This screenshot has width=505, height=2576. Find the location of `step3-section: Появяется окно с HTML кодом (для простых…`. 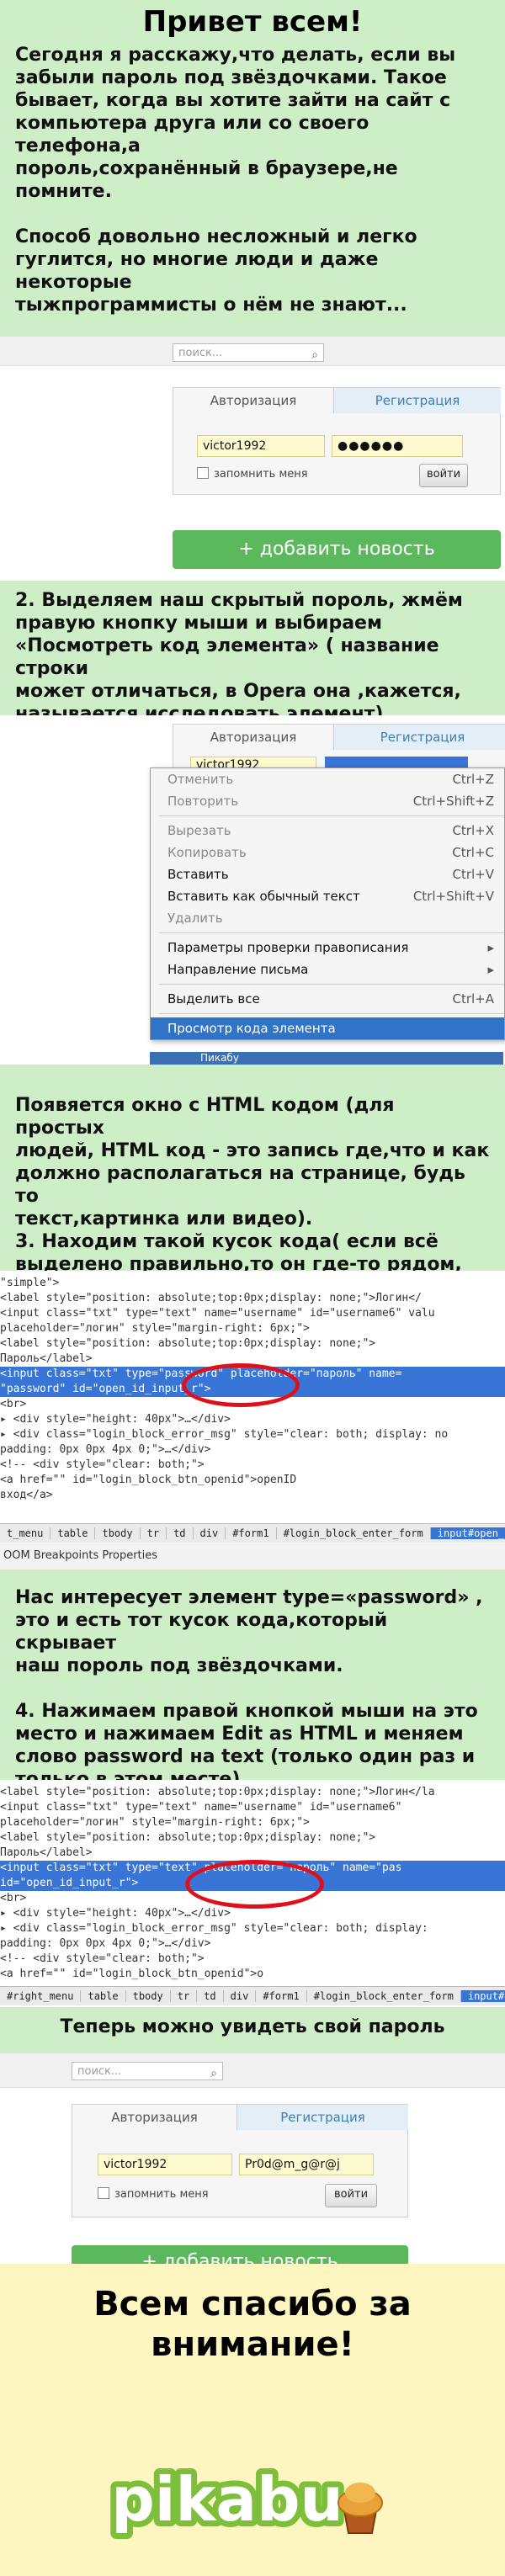

step3-section: Появяется окно с HTML кодом (для простых… is located at coordinates (252, 1168).